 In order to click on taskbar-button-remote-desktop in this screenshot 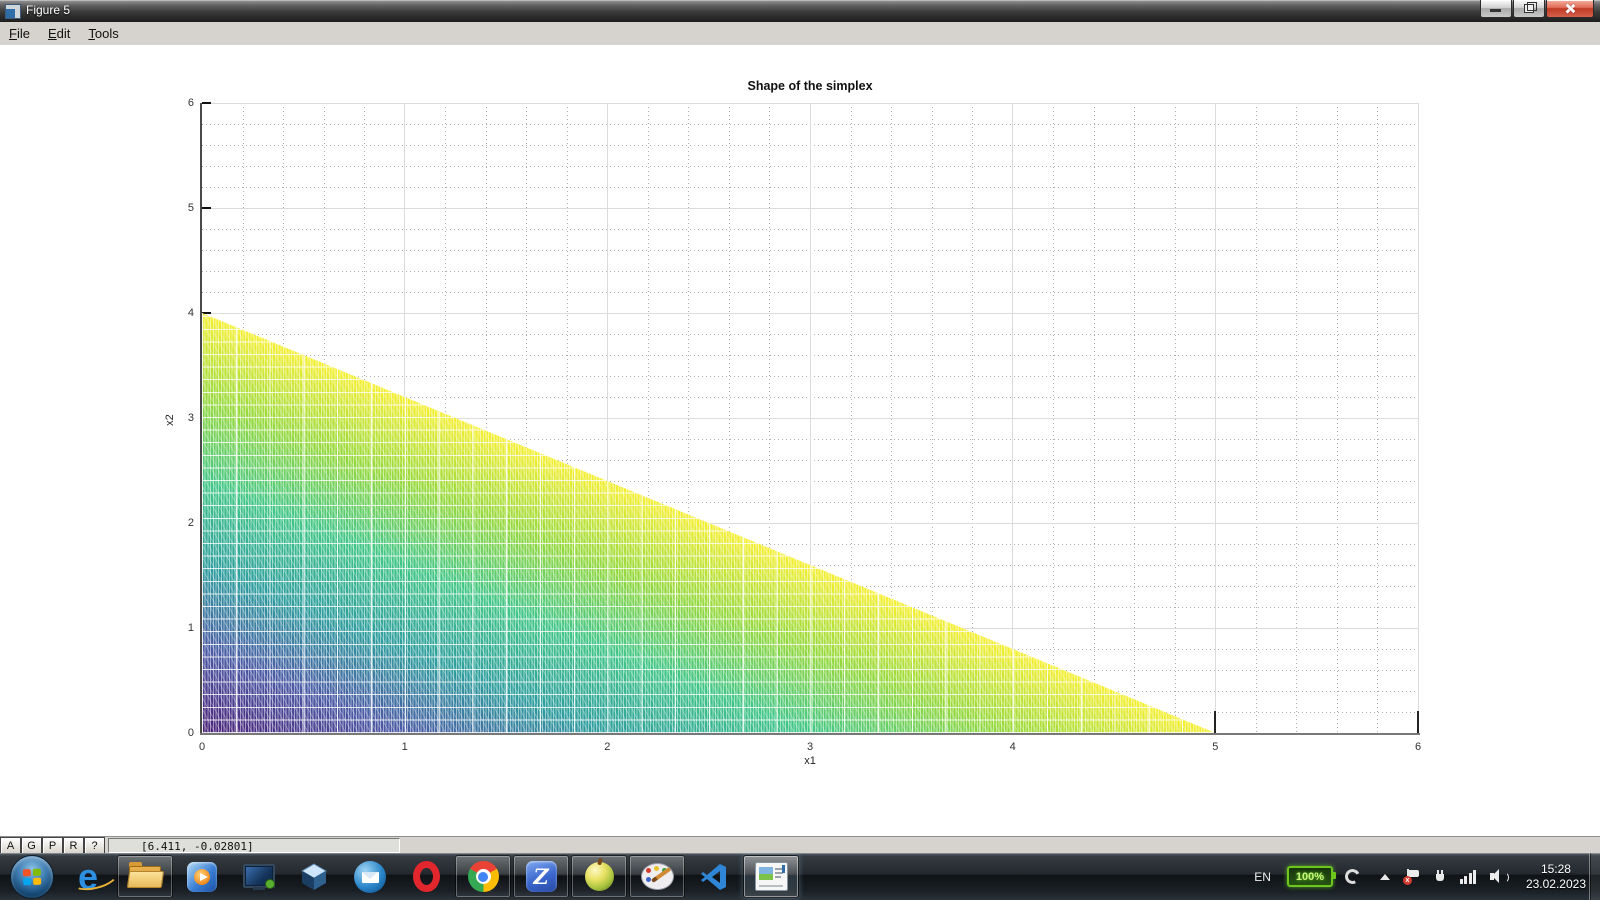, I will do `click(258, 876)`.